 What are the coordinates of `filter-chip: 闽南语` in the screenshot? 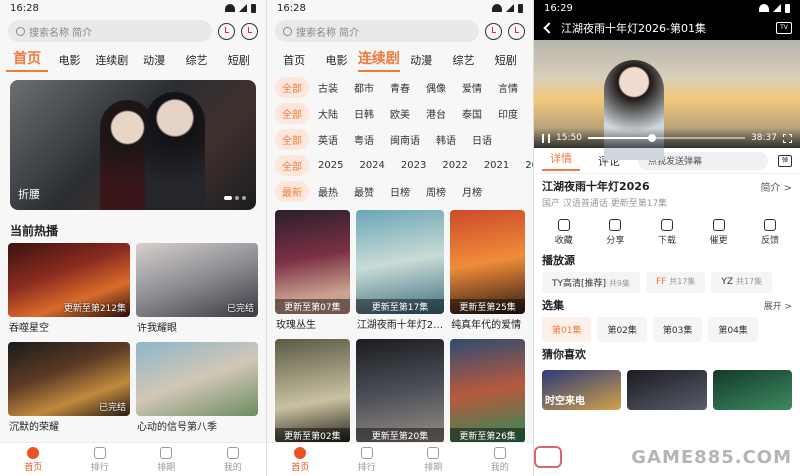 It's located at (405, 139).